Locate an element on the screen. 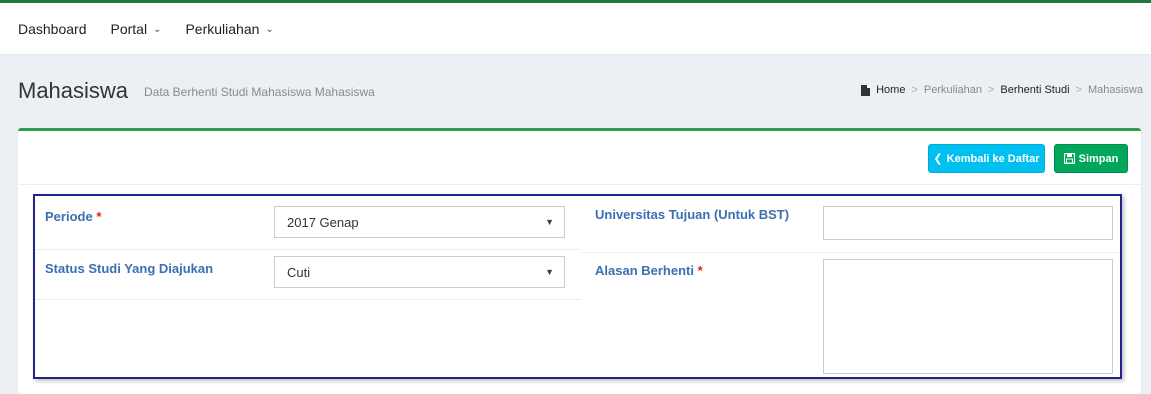 The image size is (1151, 394). status-select-value: Cuti is located at coordinates (299, 272).